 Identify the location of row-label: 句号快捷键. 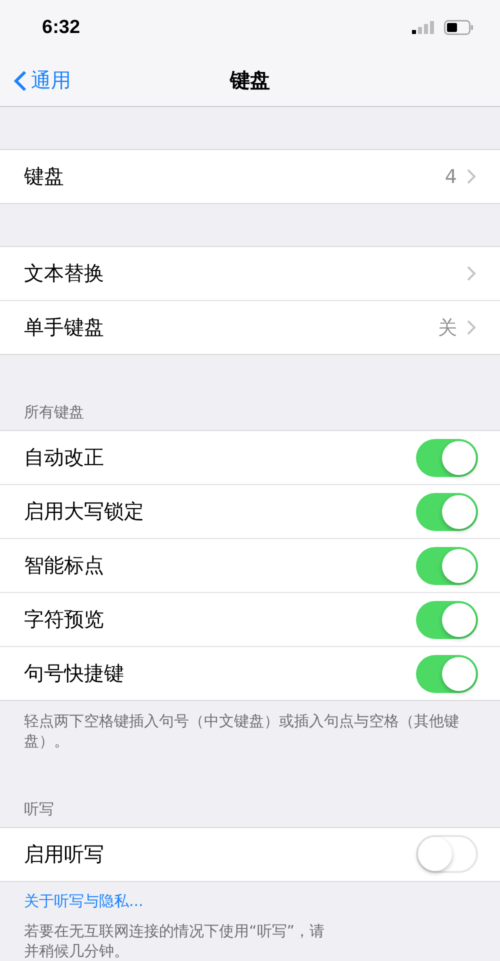
(74, 673).